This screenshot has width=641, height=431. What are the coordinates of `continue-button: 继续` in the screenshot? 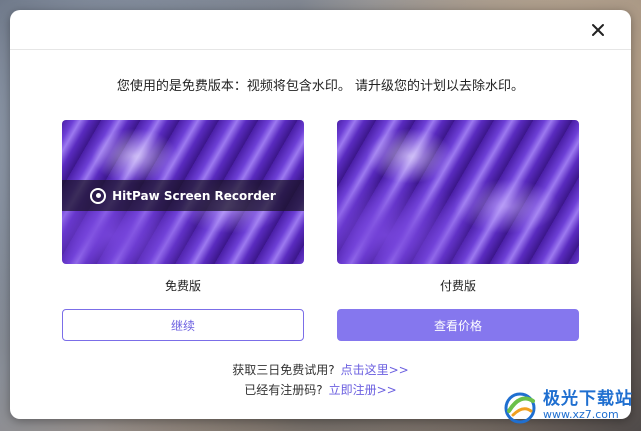 It's located at (183, 325).